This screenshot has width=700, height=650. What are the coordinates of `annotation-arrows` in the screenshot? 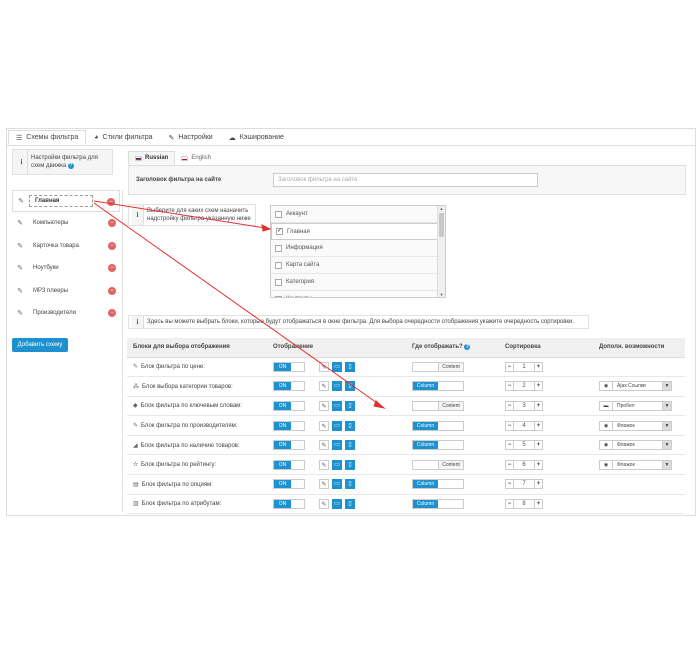 It's located at (239, 304).